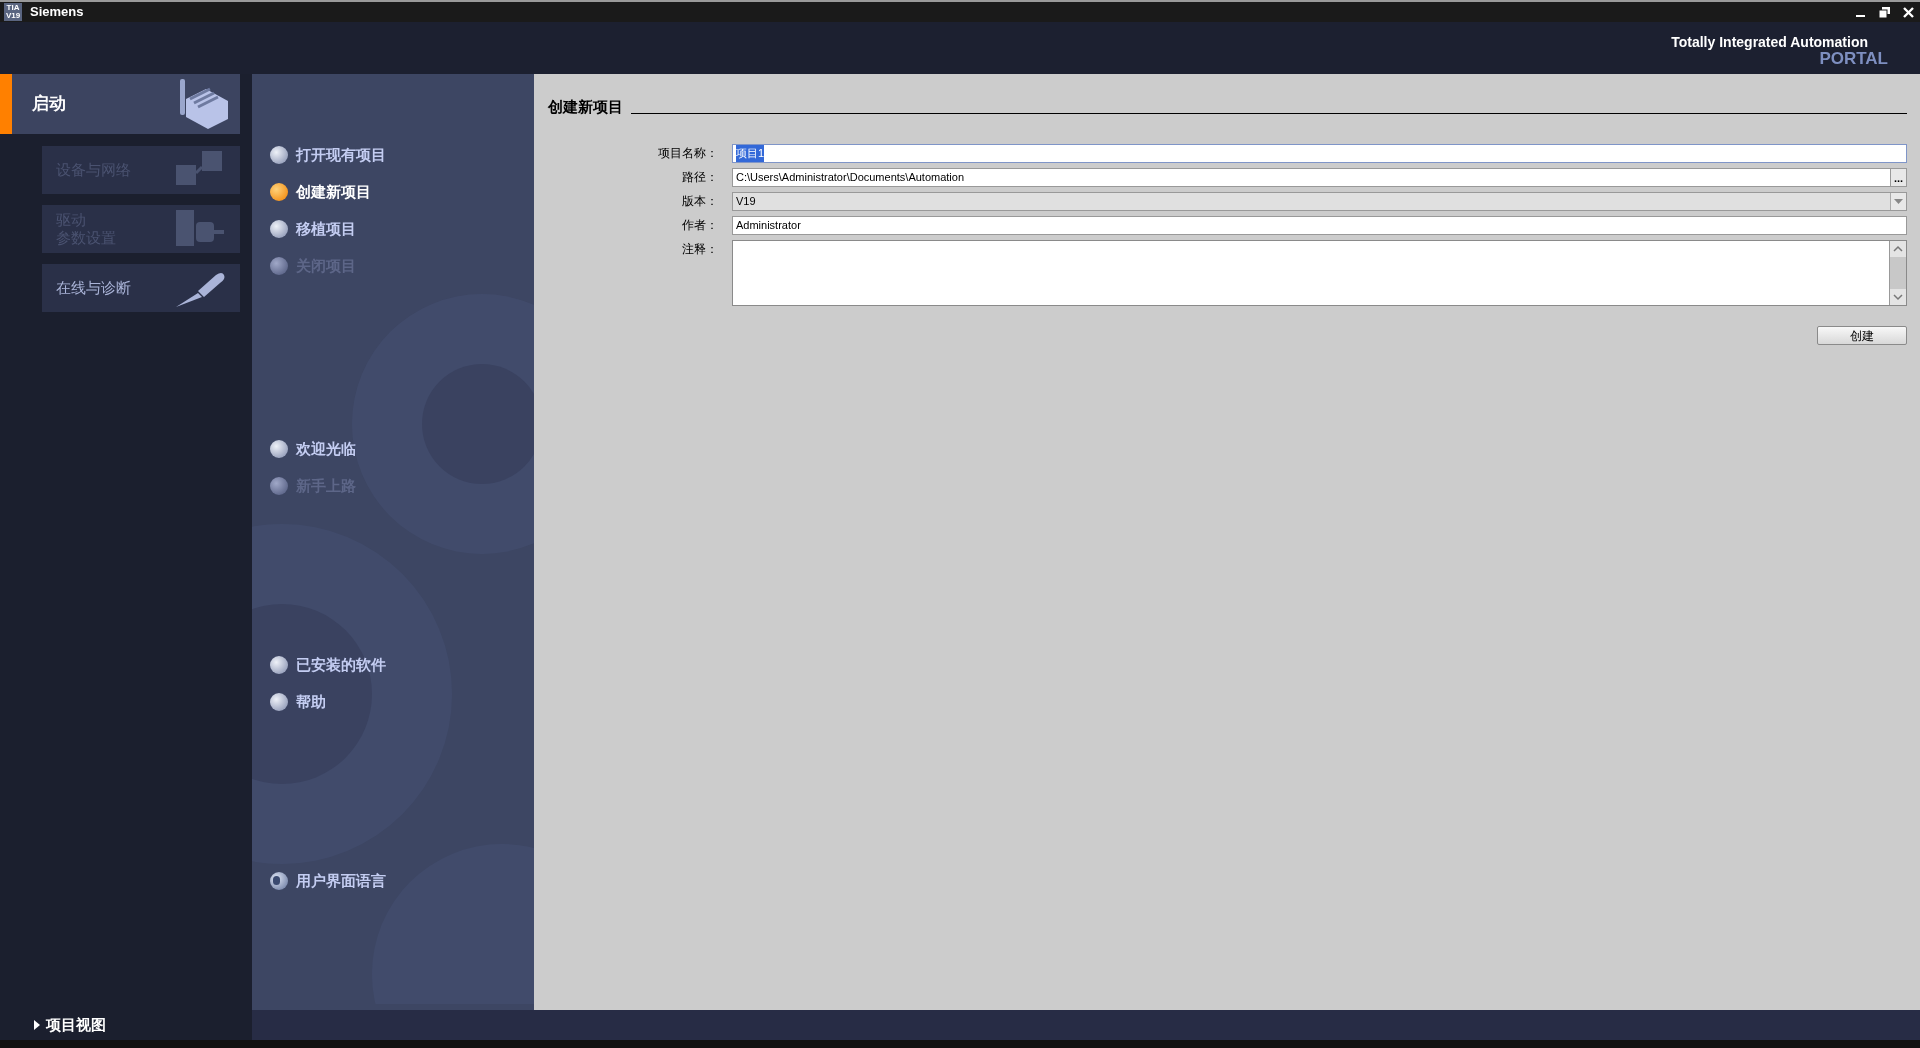  Describe the element at coordinates (1898, 249) in the screenshot. I see `scroll-up-icon` at that location.